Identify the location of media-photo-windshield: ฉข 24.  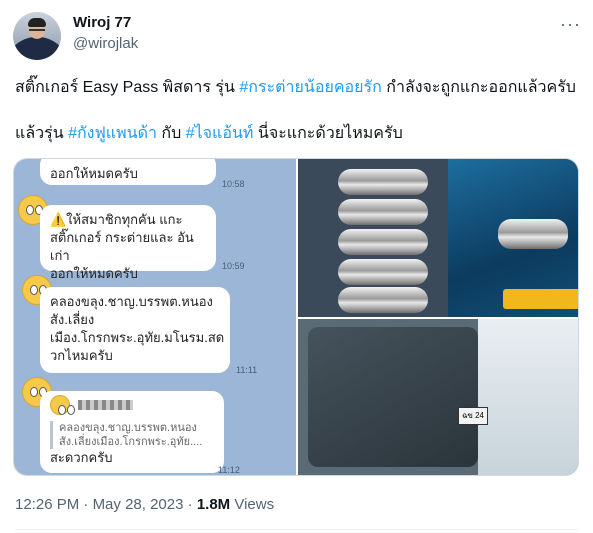
(438, 397).